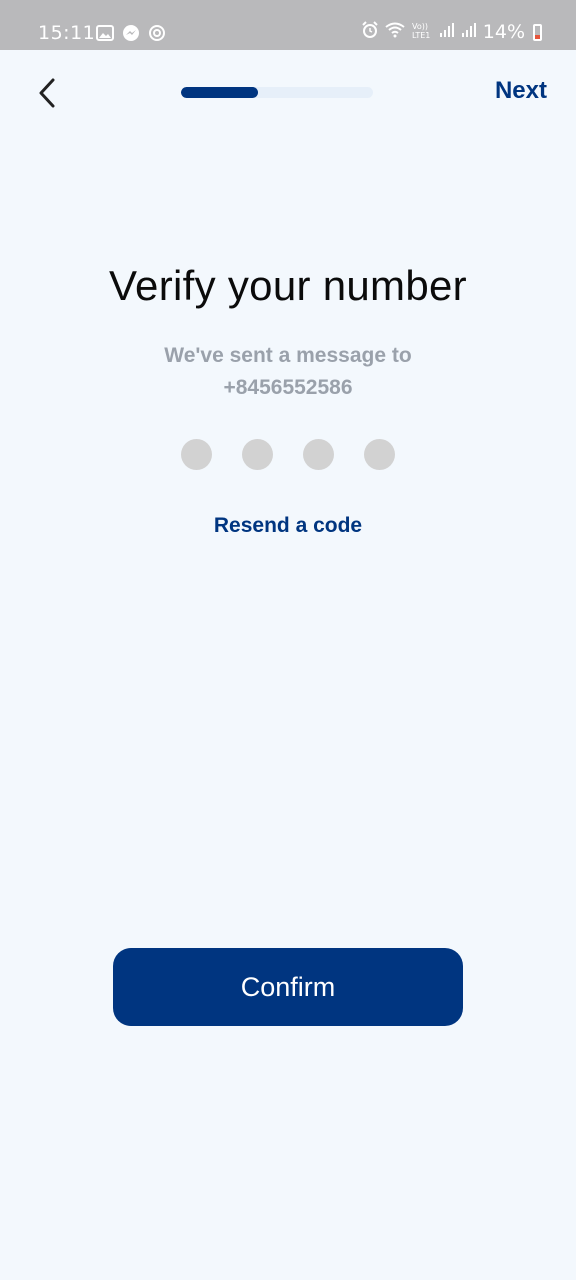 The height and width of the screenshot is (1280, 576). I want to click on top-nav: Next, so click(288, 95).